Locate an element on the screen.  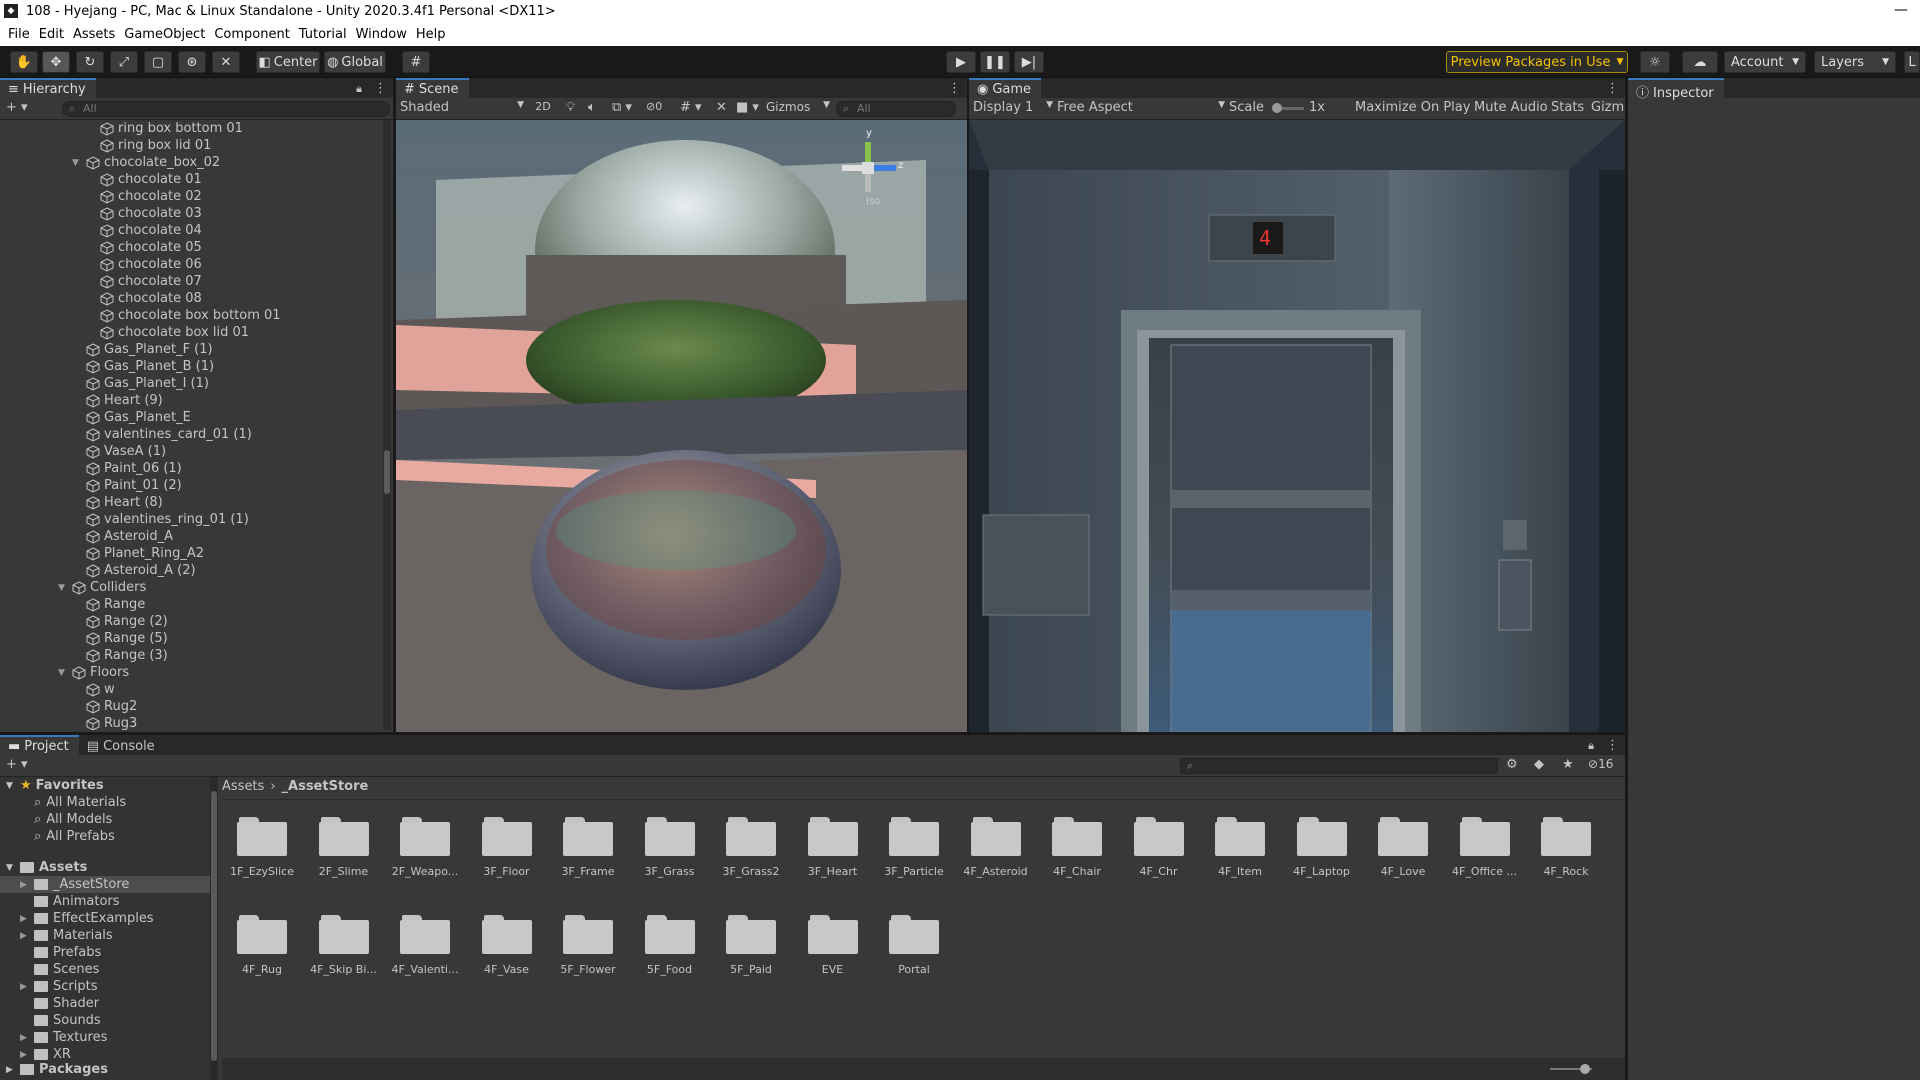
menu-component: Component is located at coordinates (256, 35).